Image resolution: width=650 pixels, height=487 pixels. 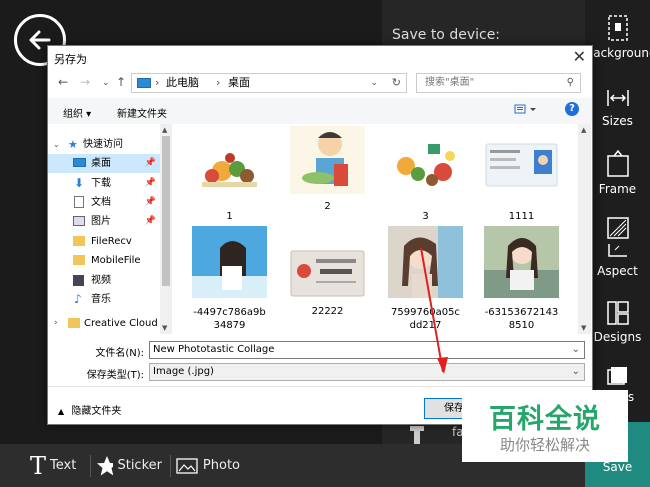 I want to click on watermark-title: 百科全说, so click(x=545, y=419).